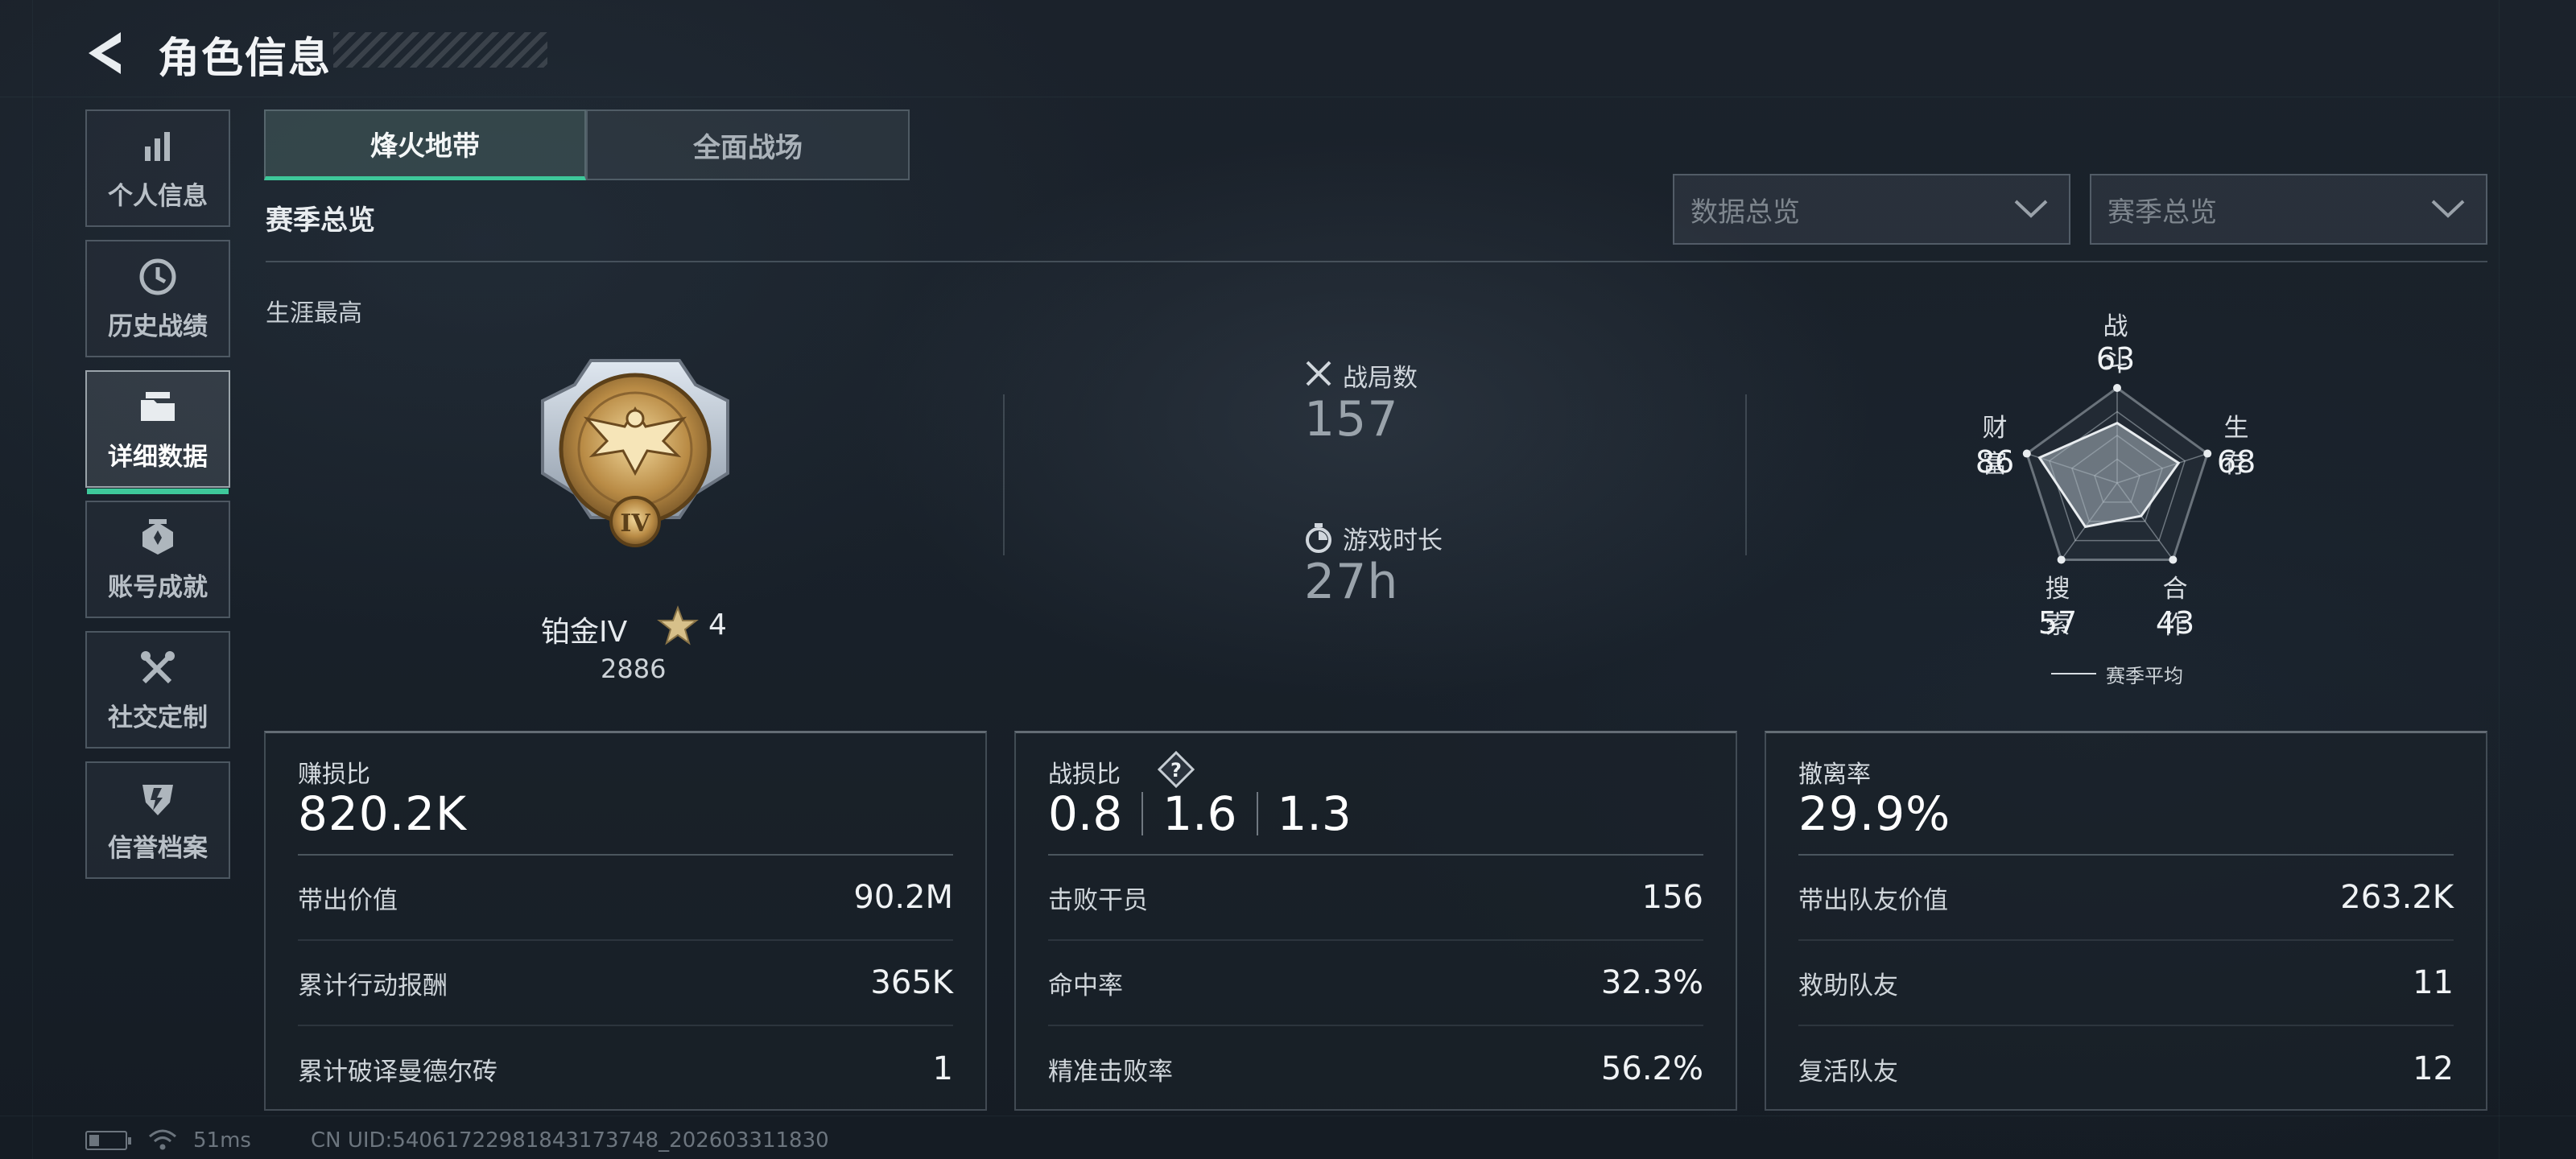 The image size is (2576, 1159). I want to click on season-dropdown: 赛季总览, so click(2288, 210).